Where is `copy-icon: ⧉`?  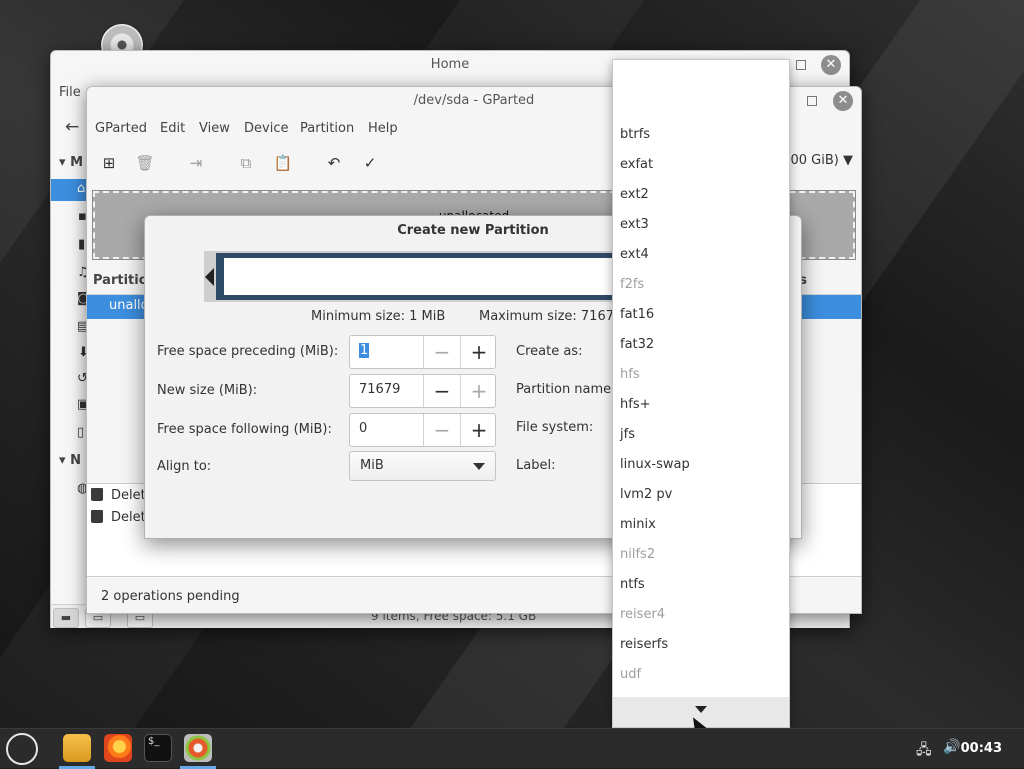 copy-icon: ⧉ is located at coordinates (246, 163).